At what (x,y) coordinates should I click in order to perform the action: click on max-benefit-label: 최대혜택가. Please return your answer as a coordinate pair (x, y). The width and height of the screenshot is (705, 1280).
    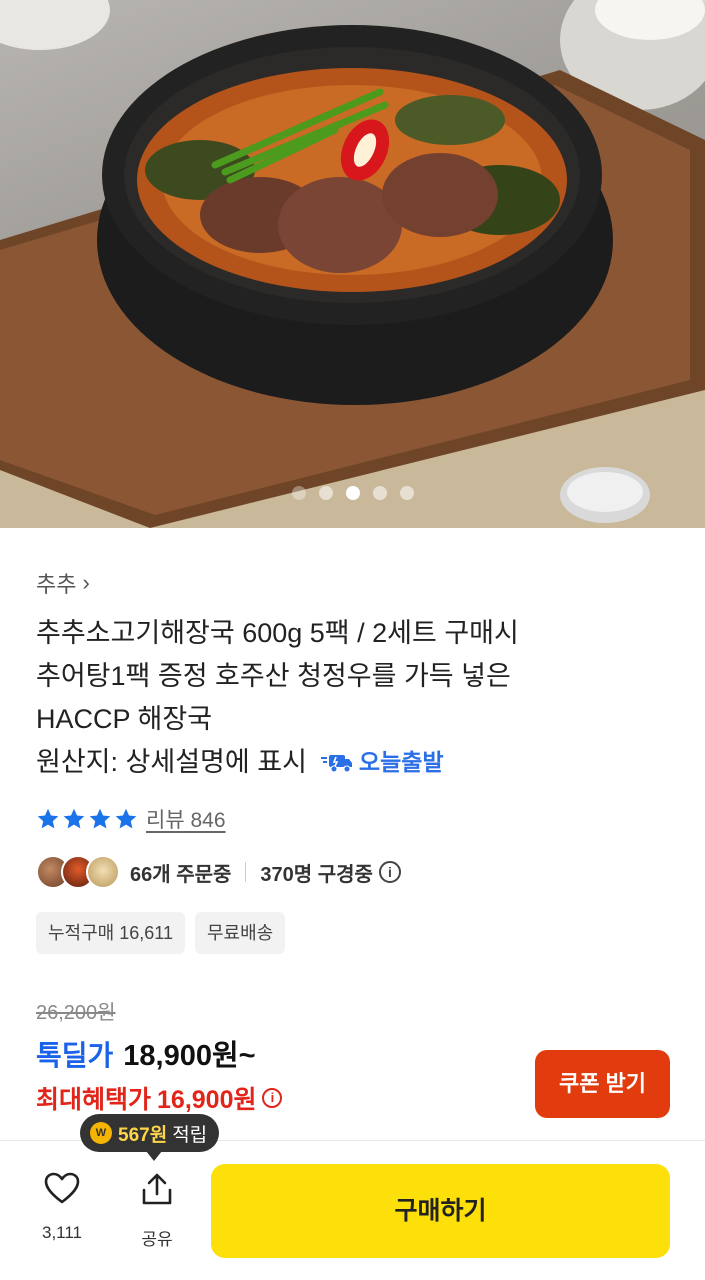
    Looking at the image, I should click on (94, 1100).